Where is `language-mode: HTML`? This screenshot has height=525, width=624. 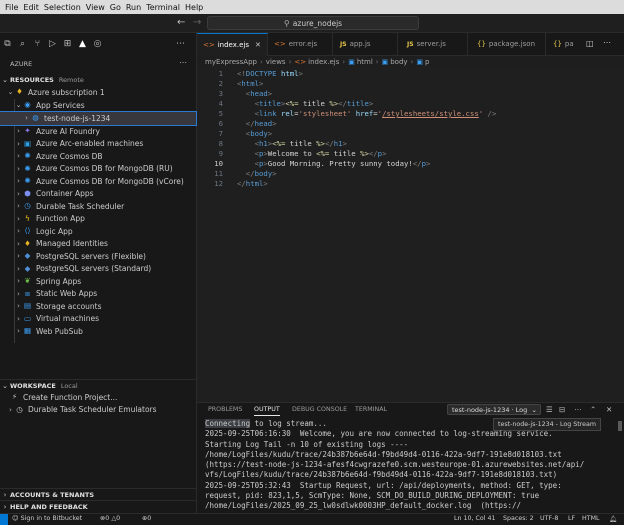
language-mode: HTML is located at coordinates (591, 518).